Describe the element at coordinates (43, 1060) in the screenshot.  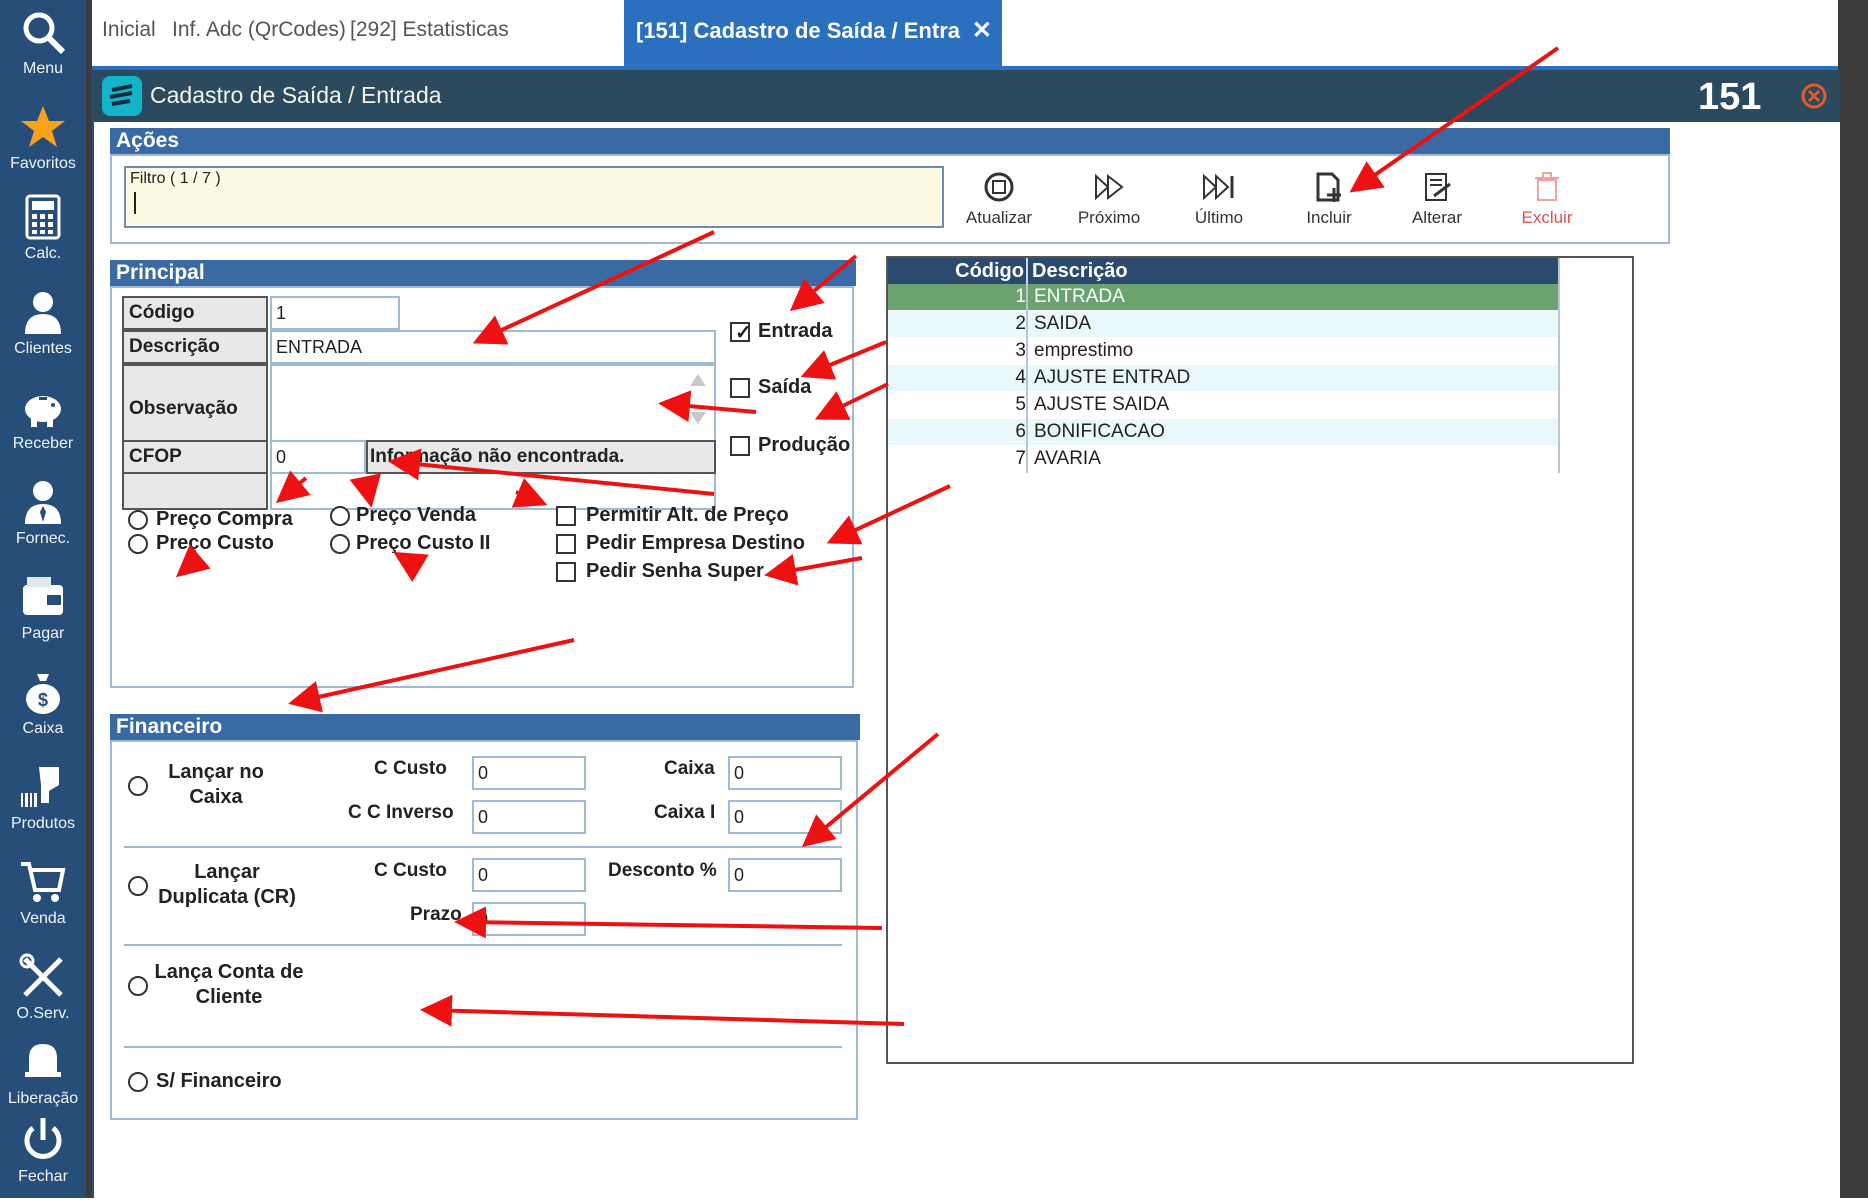
I see `bell-icon` at that location.